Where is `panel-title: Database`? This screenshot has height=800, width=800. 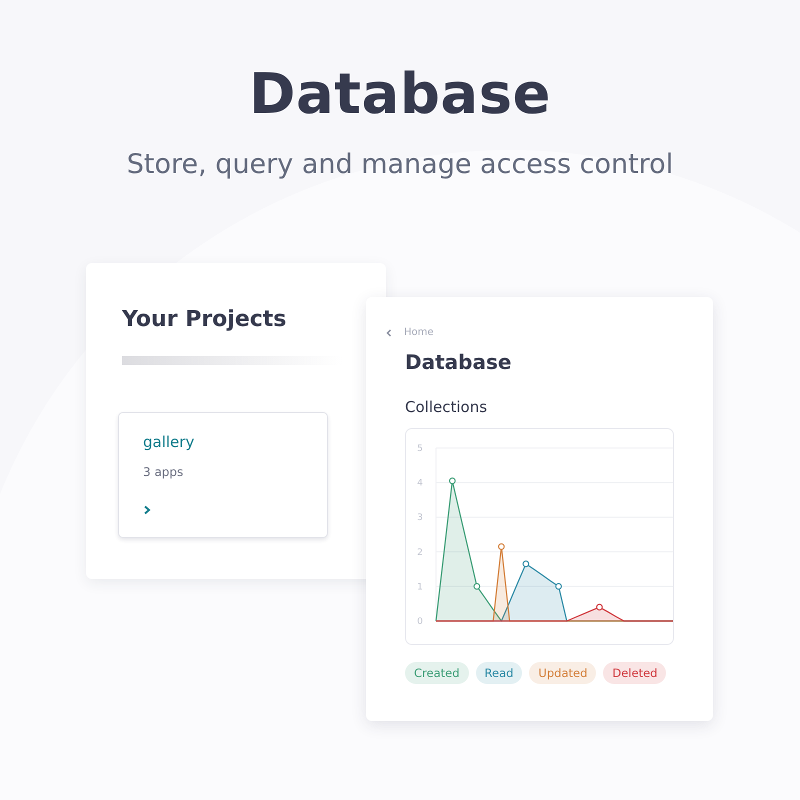
panel-title: Database is located at coordinates (458, 362).